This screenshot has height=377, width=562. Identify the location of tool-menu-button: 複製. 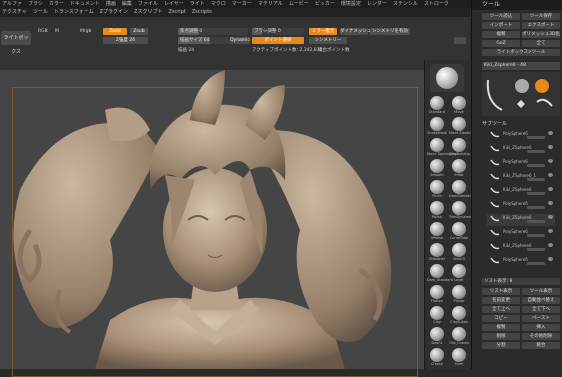
(501, 34).